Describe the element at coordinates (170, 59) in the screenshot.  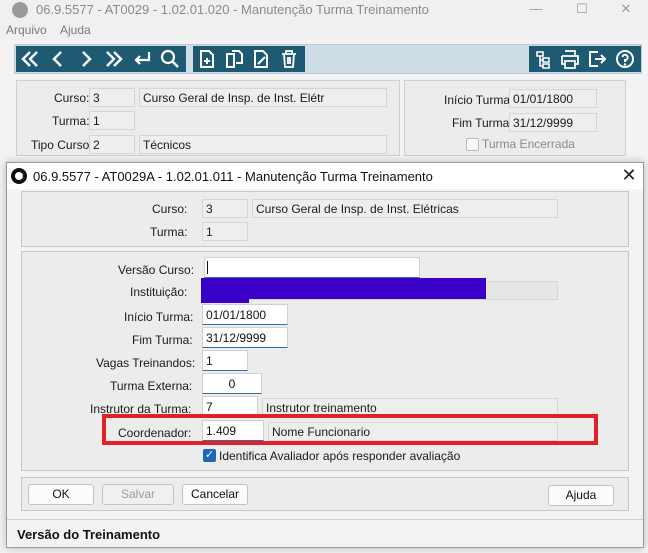
I see `search-icon` at that location.